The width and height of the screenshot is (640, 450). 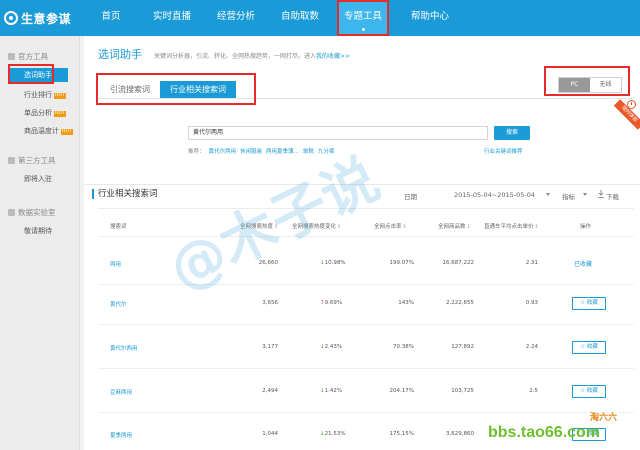 What do you see at coordinates (512, 133) in the screenshot?
I see `search-button: 搜索` at bounding box center [512, 133].